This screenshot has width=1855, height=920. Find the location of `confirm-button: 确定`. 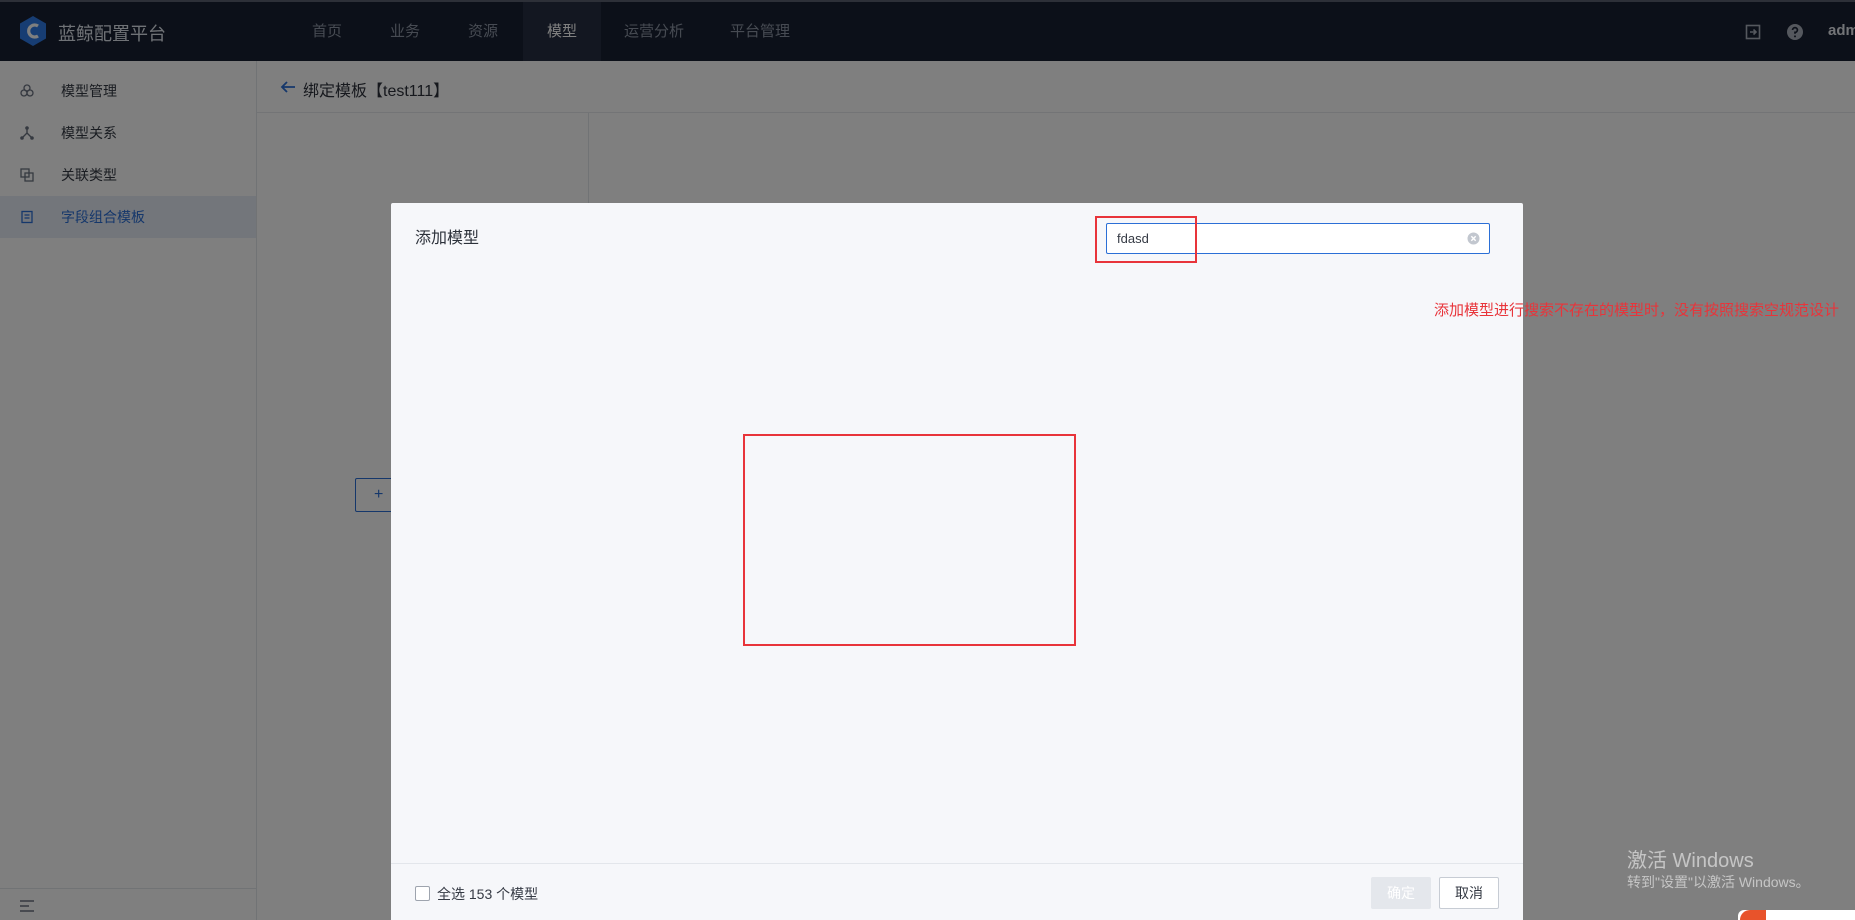

confirm-button: 确定 is located at coordinates (1401, 893).